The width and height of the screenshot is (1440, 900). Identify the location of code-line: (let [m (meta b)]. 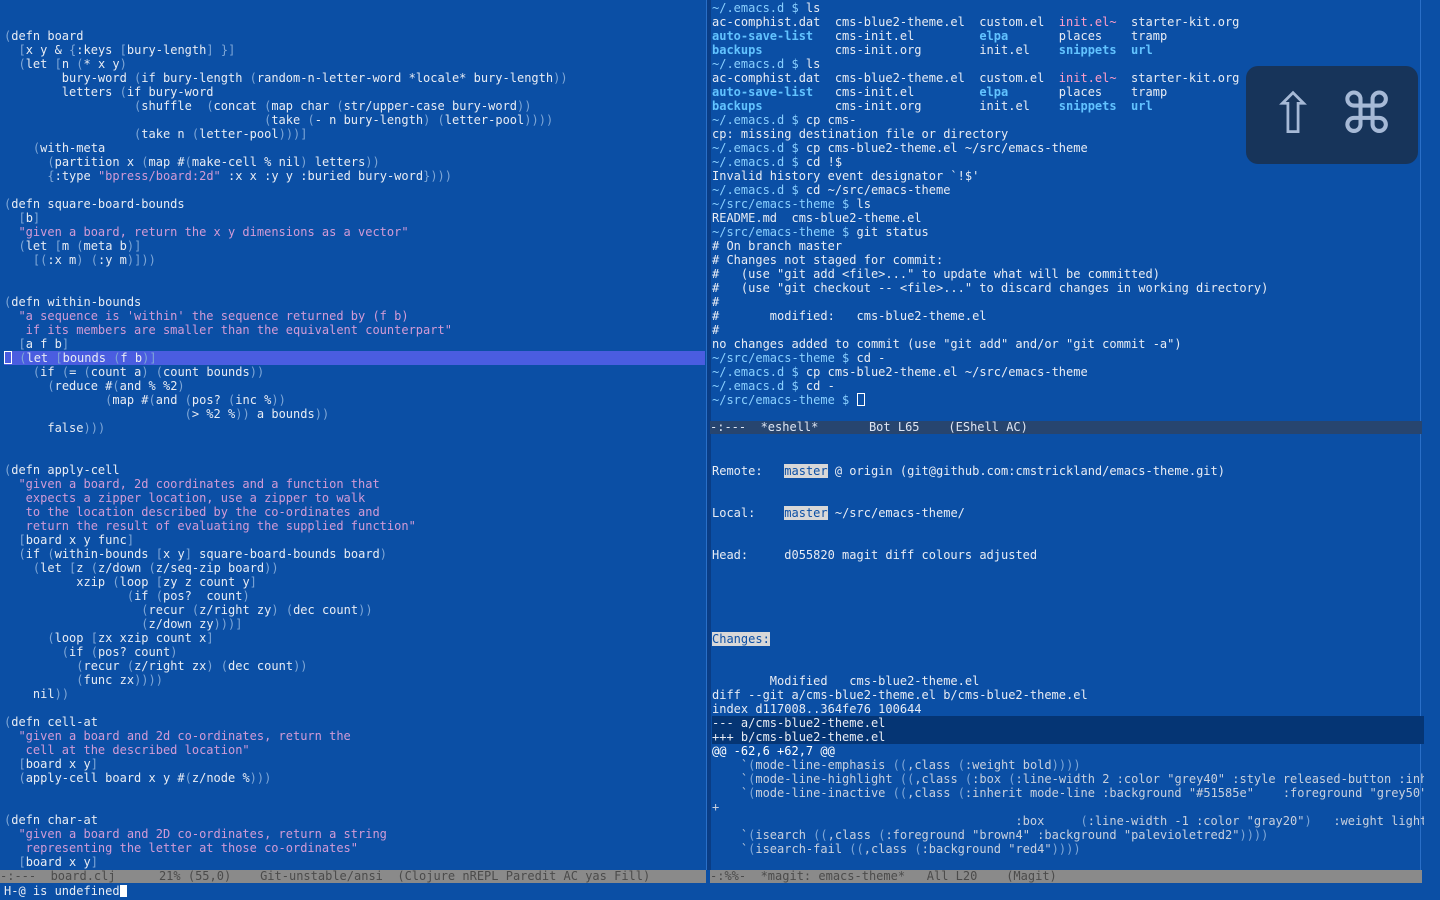
(80, 246).